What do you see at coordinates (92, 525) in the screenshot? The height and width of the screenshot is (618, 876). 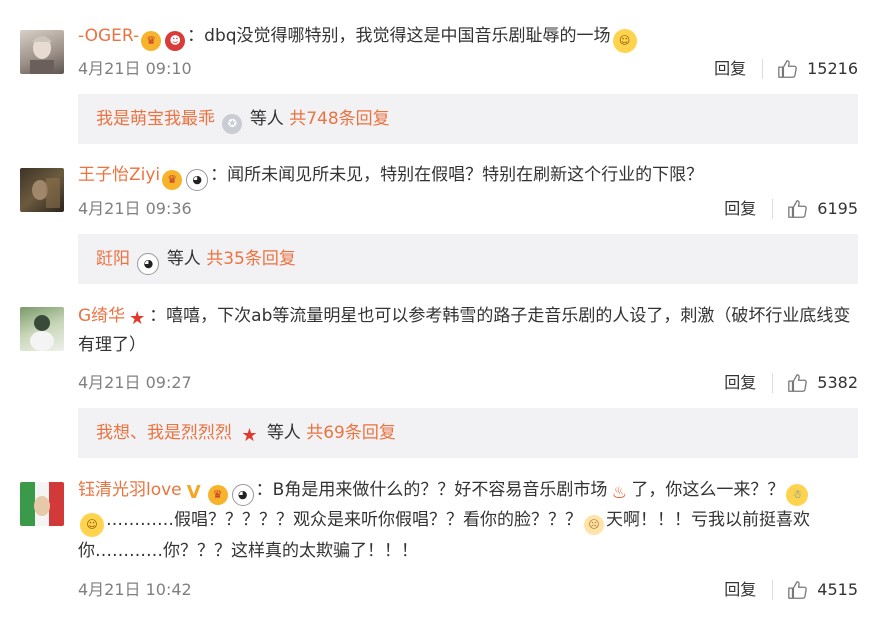 I see `smirk-emoji-icon: ☺` at bounding box center [92, 525].